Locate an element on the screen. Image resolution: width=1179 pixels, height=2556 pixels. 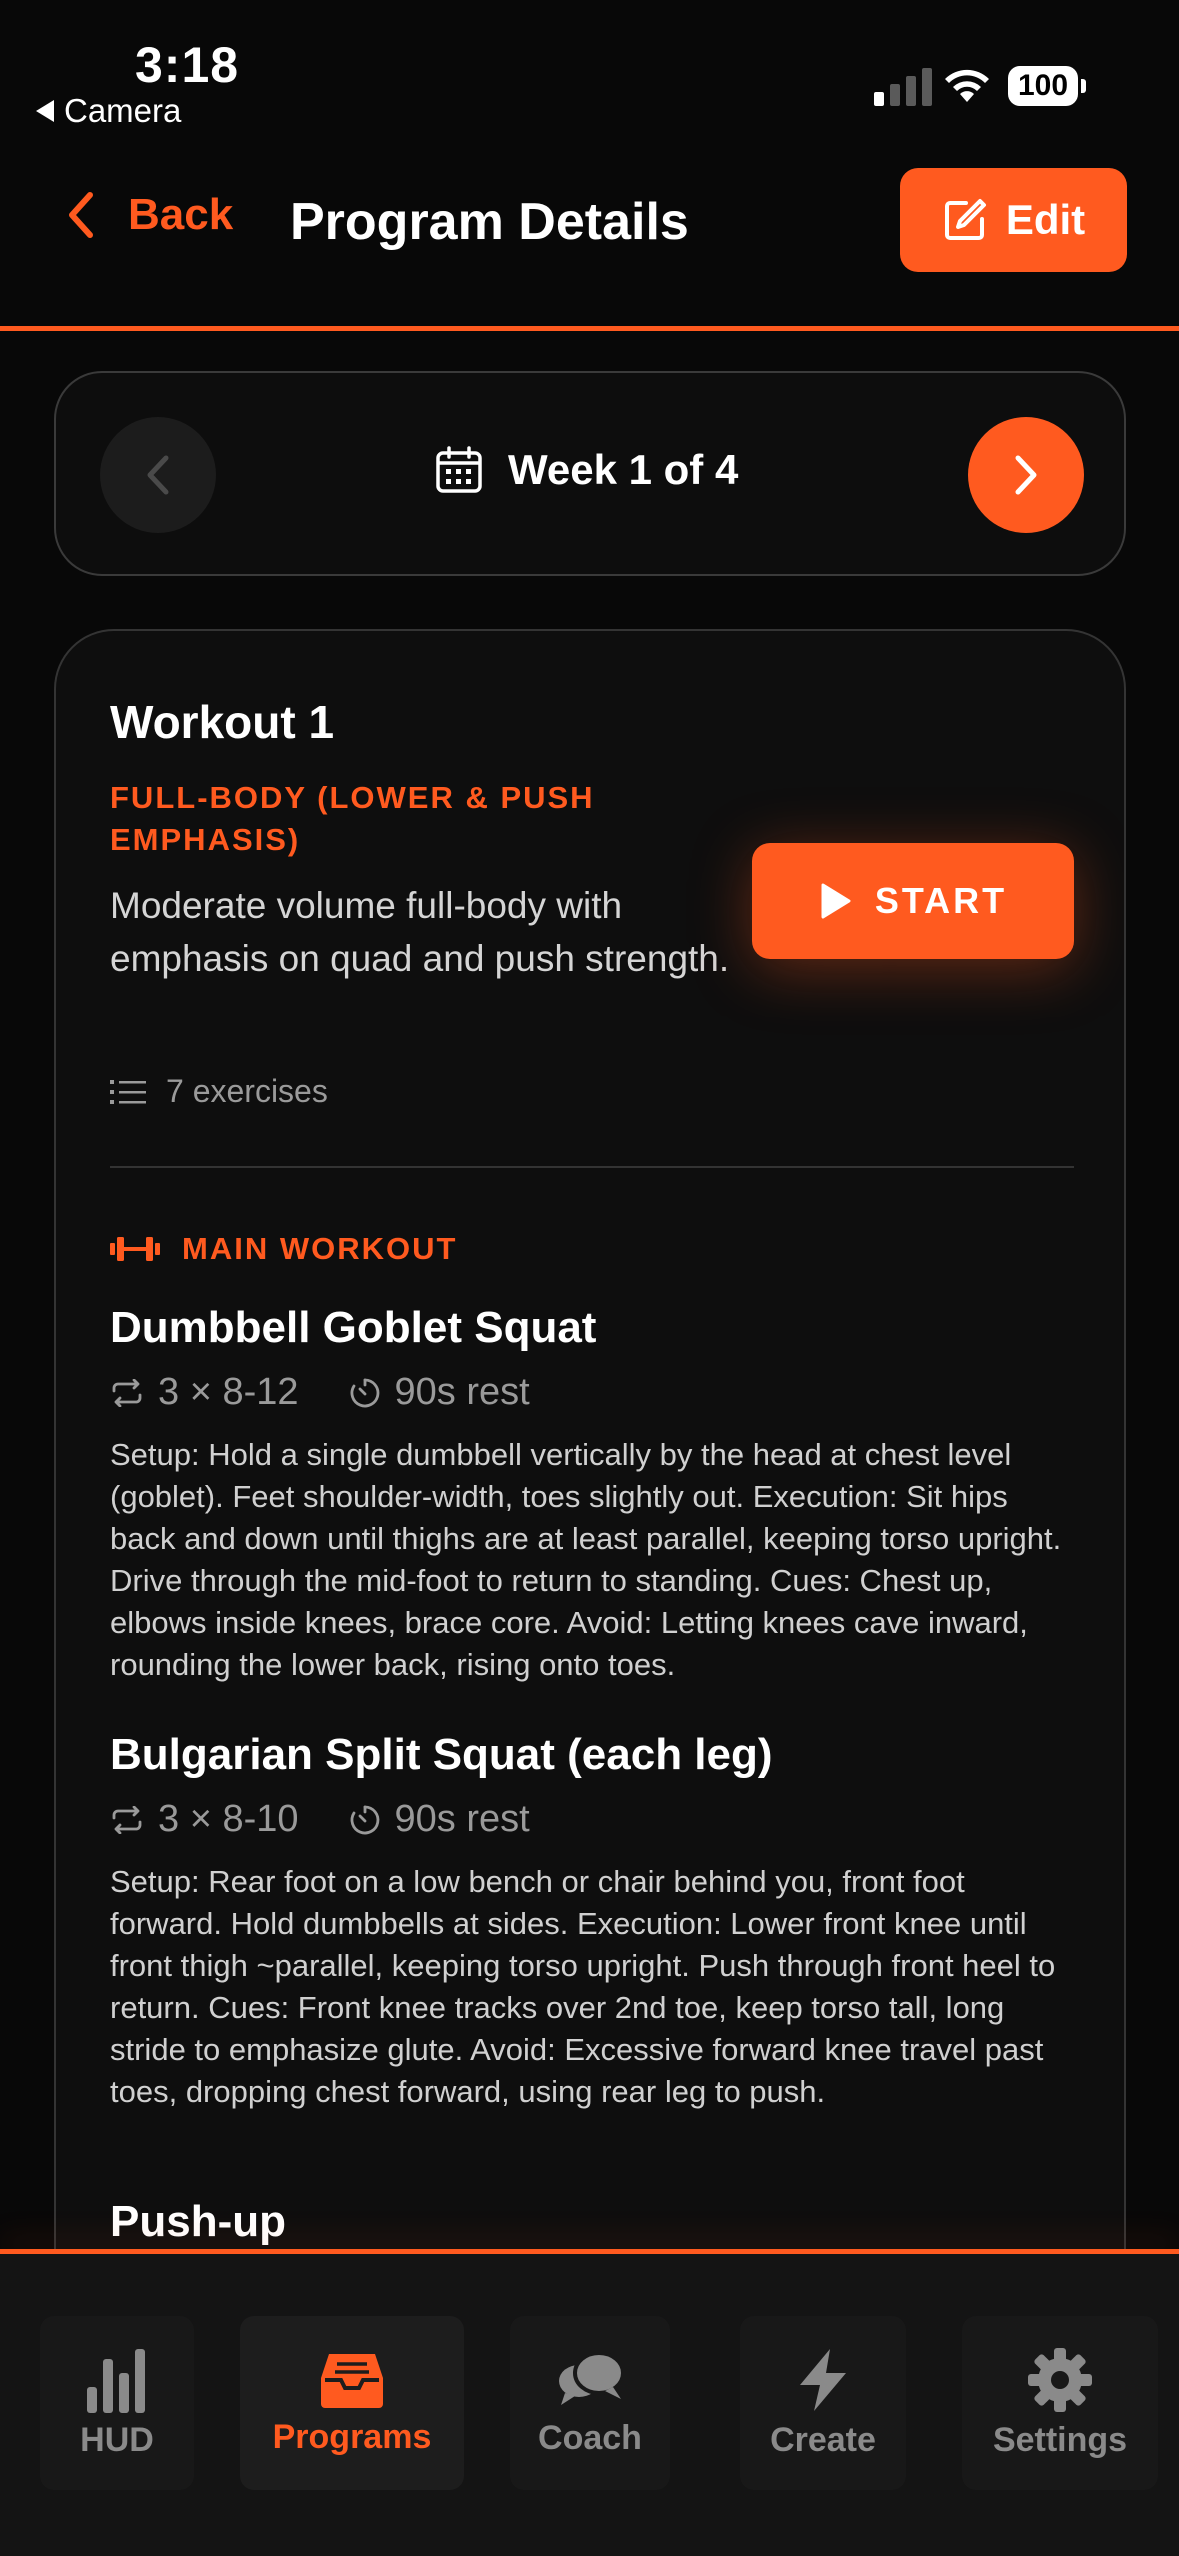
gear-icon is located at coordinates (1060, 2379).